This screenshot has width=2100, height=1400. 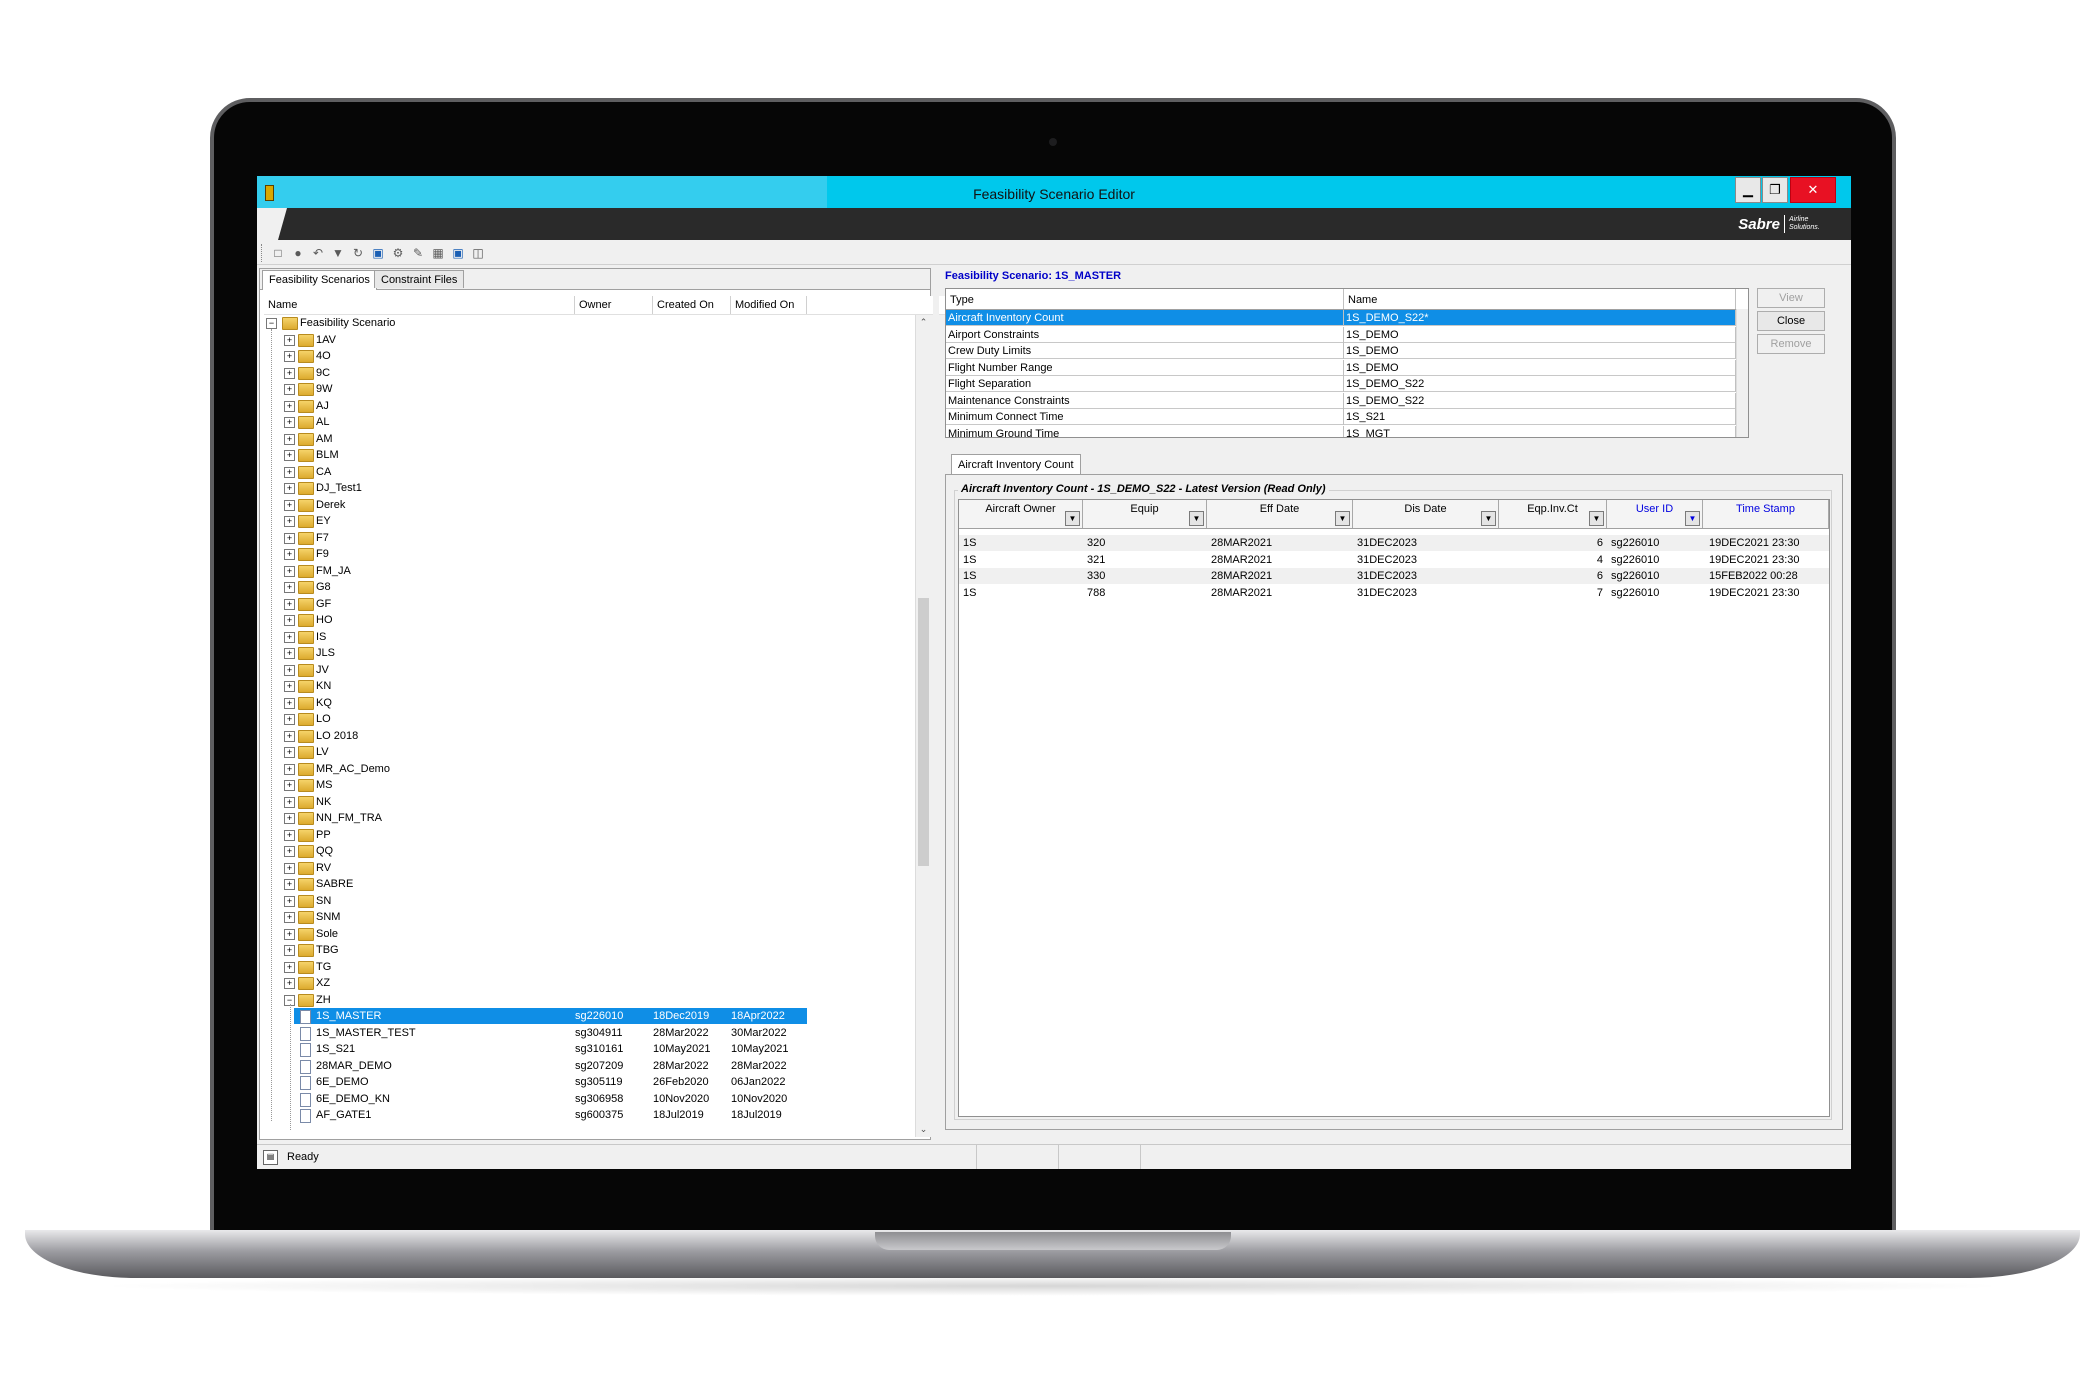 What do you see at coordinates (438, 253) in the screenshot?
I see `grid-icon: ▦` at bounding box center [438, 253].